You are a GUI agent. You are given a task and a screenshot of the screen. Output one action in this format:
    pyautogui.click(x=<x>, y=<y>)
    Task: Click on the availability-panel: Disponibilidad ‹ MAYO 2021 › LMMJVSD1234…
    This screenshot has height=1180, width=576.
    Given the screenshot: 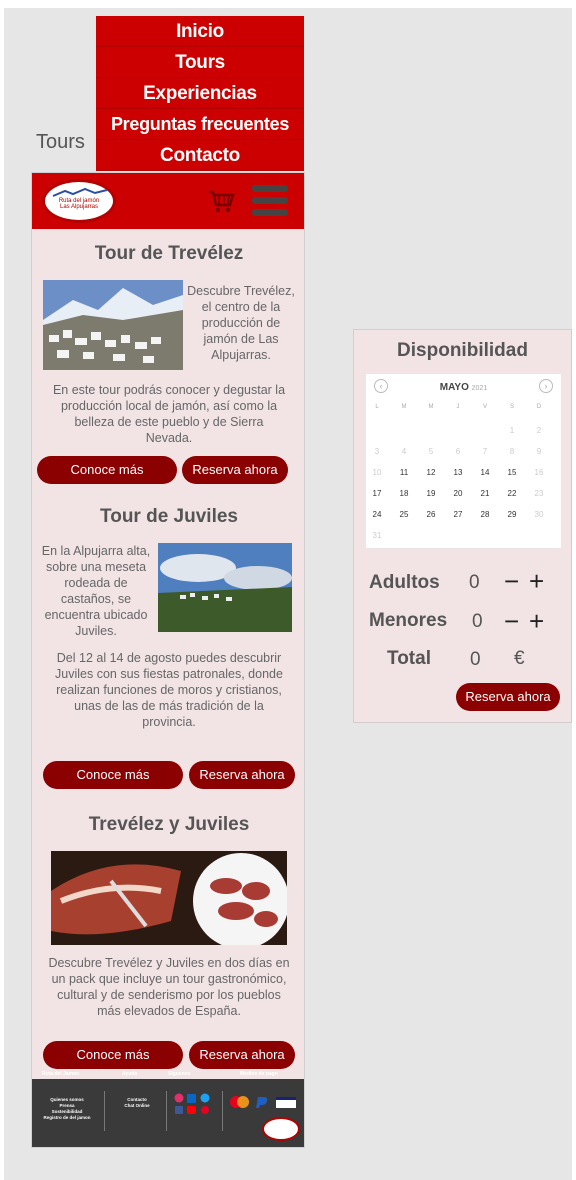 What is the action you would take?
    pyautogui.click(x=462, y=526)
    